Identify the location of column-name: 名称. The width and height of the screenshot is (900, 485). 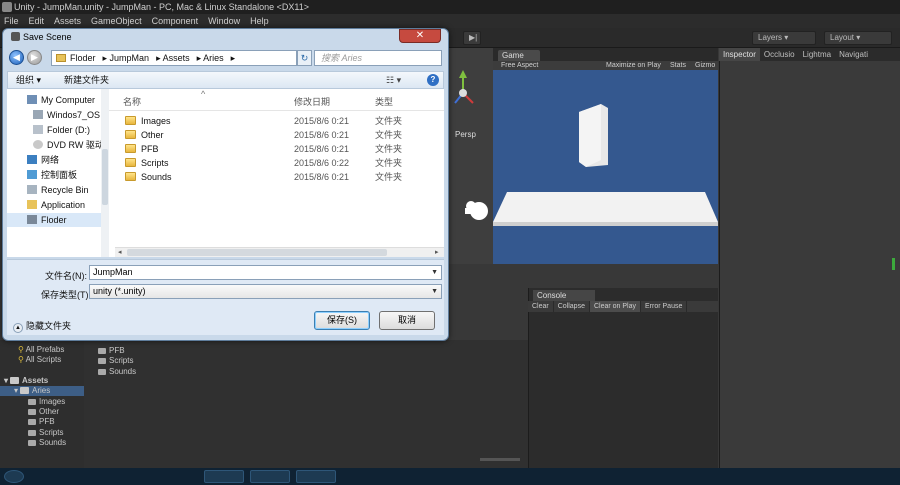
(132, 101).